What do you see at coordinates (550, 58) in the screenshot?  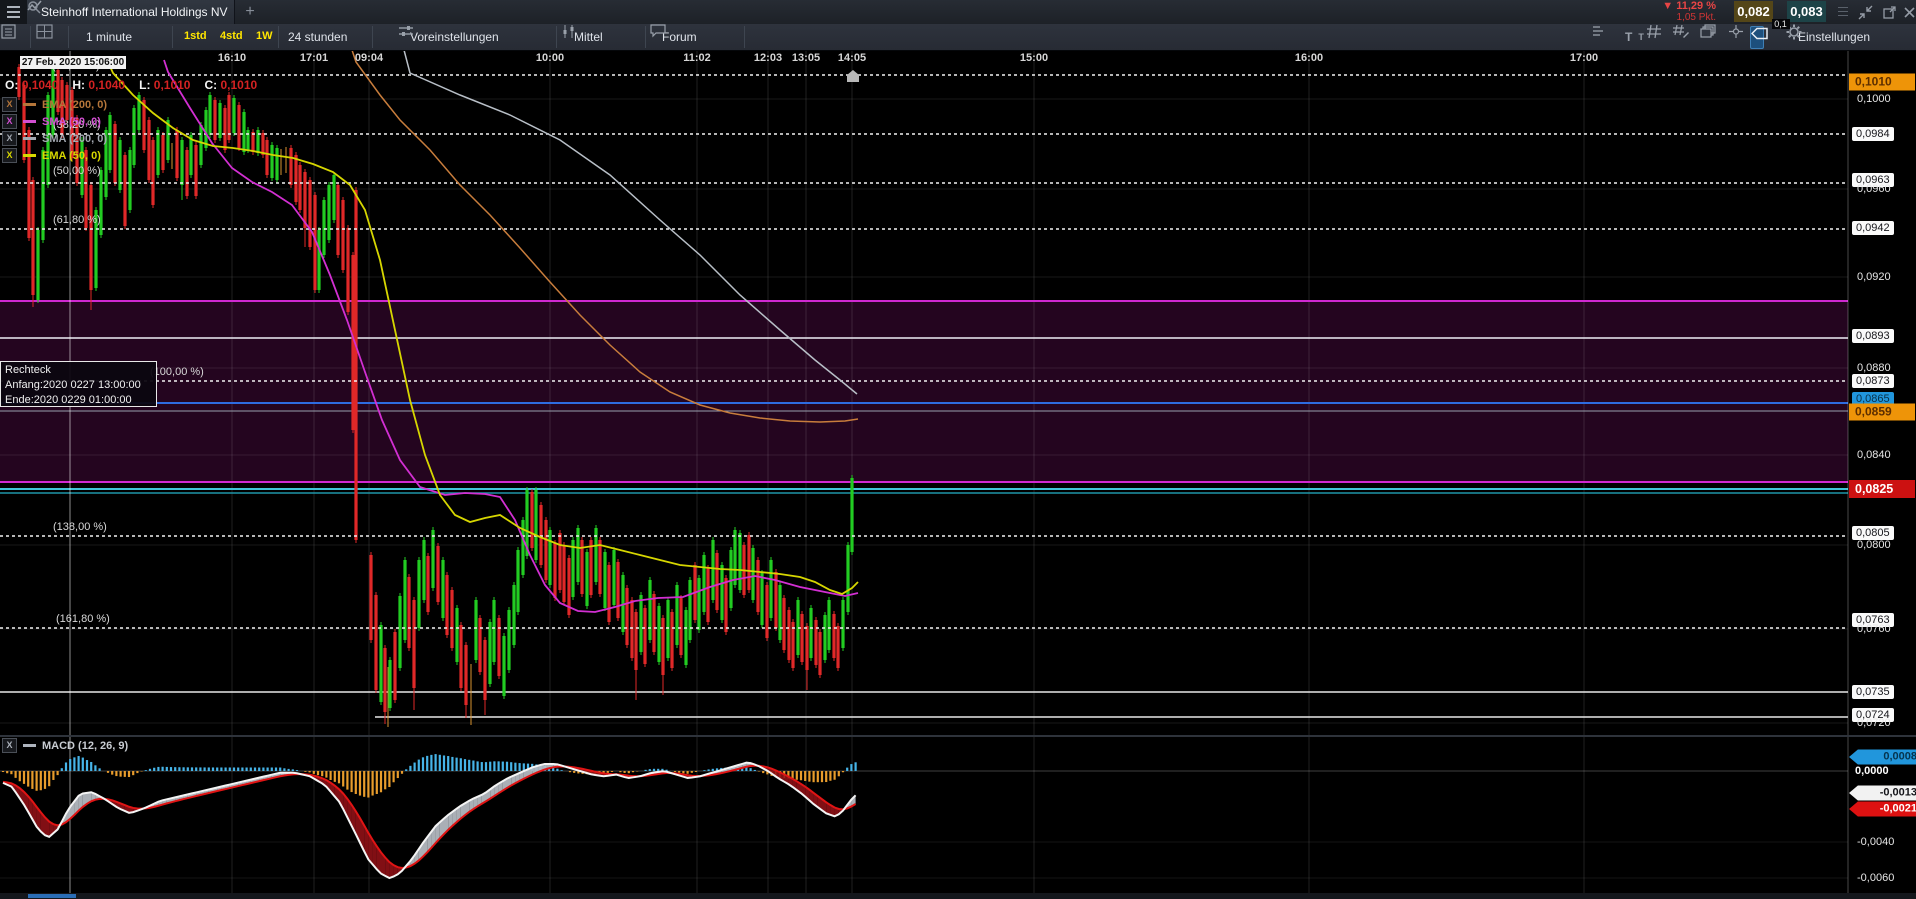 I see `time-axis-label: 10:00` at bounding box center [550, 58].